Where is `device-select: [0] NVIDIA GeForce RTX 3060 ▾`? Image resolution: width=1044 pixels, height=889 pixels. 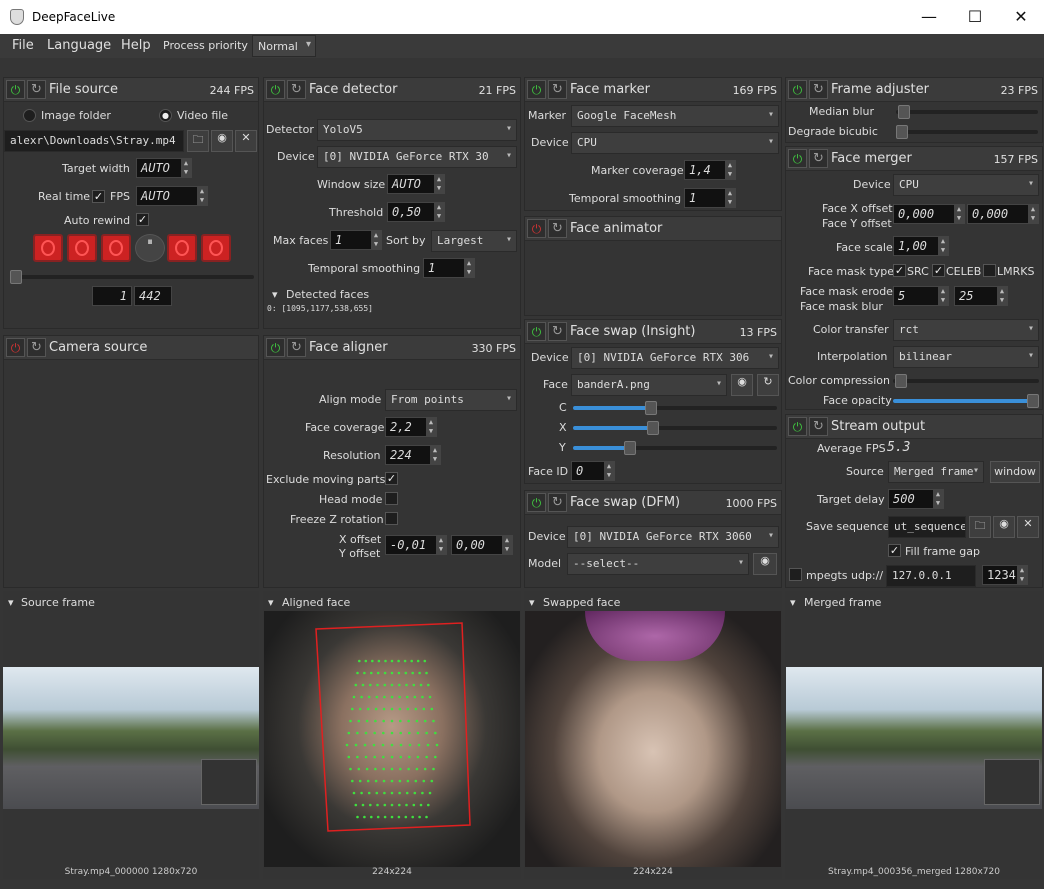
device-select: [0] NVIDIA GeForce RTX 3060 ▾ is located at coordinates (673, 537).